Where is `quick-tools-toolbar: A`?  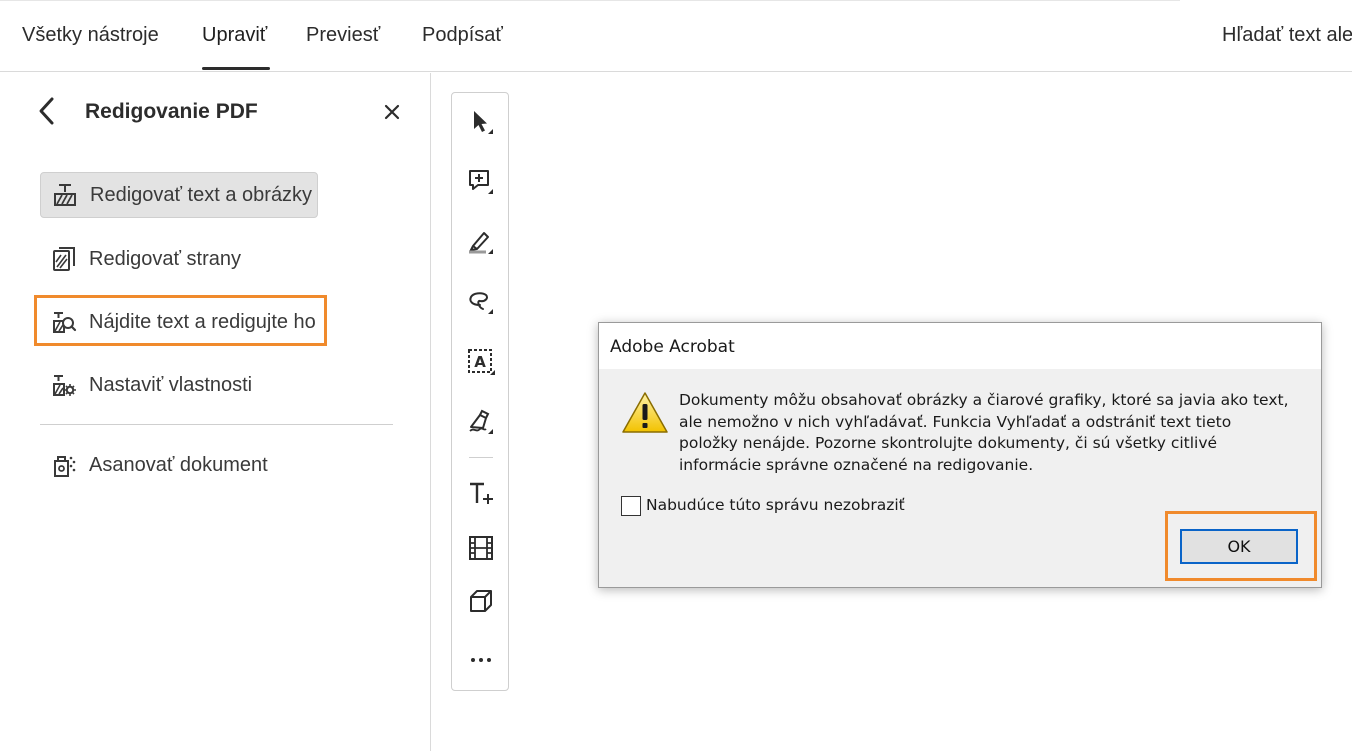 quick-tools-toolbar: A is located at coordinates (480, 391).